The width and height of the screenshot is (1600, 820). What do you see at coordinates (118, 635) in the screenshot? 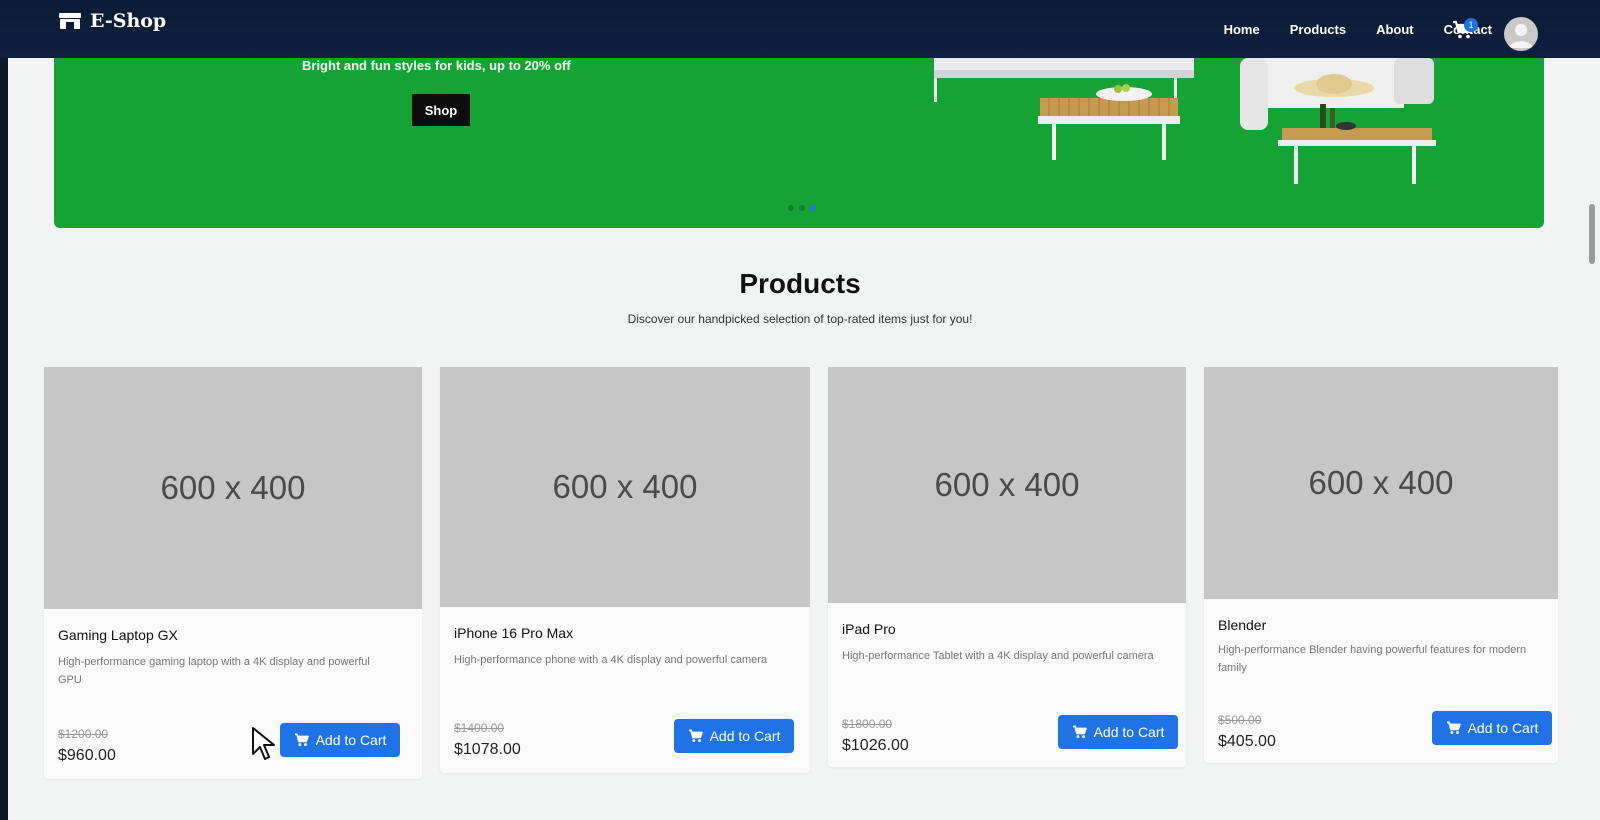
I see `product-name: Gaming Laptop GX` at bounding box center [118, 635].